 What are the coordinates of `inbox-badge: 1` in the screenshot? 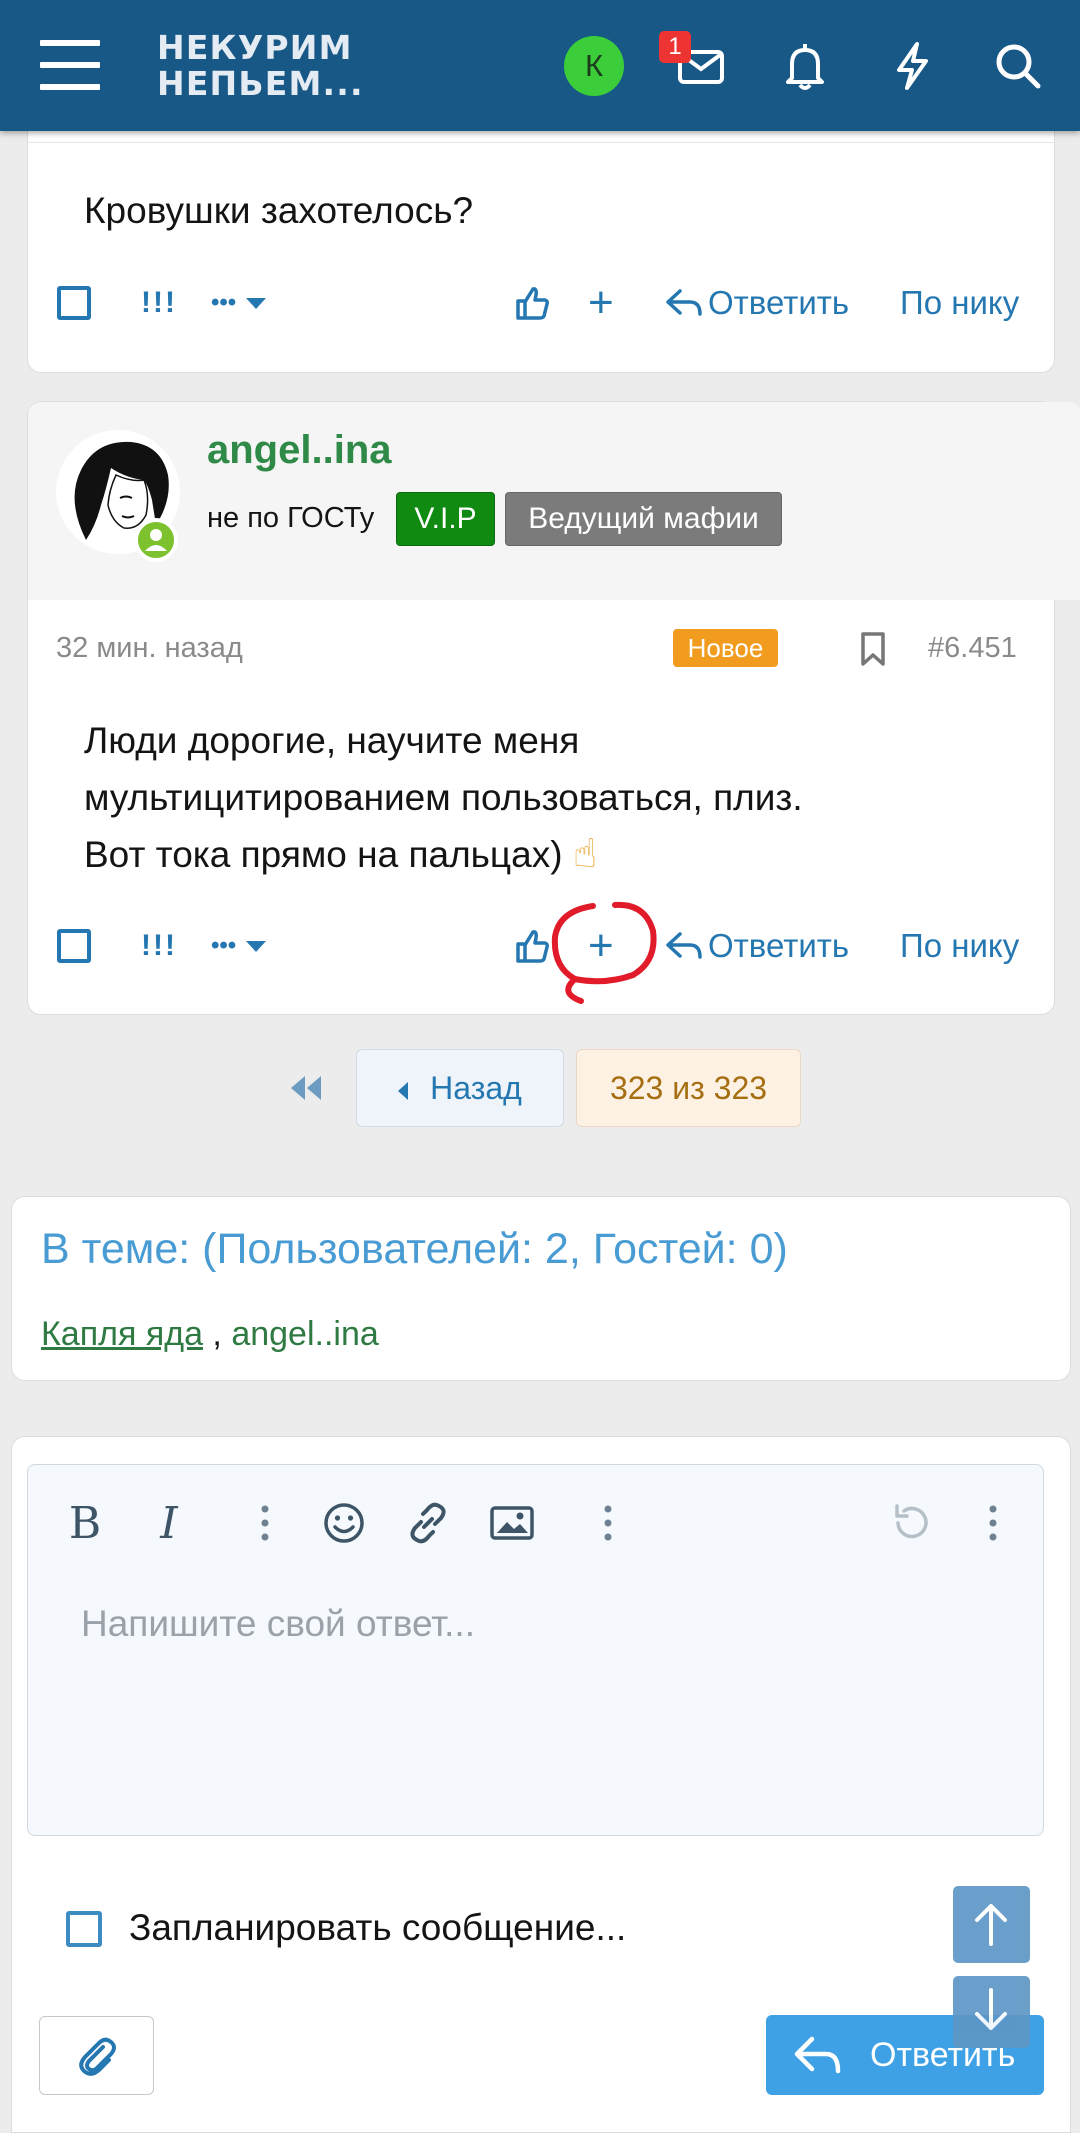 It's located at (675, 47).